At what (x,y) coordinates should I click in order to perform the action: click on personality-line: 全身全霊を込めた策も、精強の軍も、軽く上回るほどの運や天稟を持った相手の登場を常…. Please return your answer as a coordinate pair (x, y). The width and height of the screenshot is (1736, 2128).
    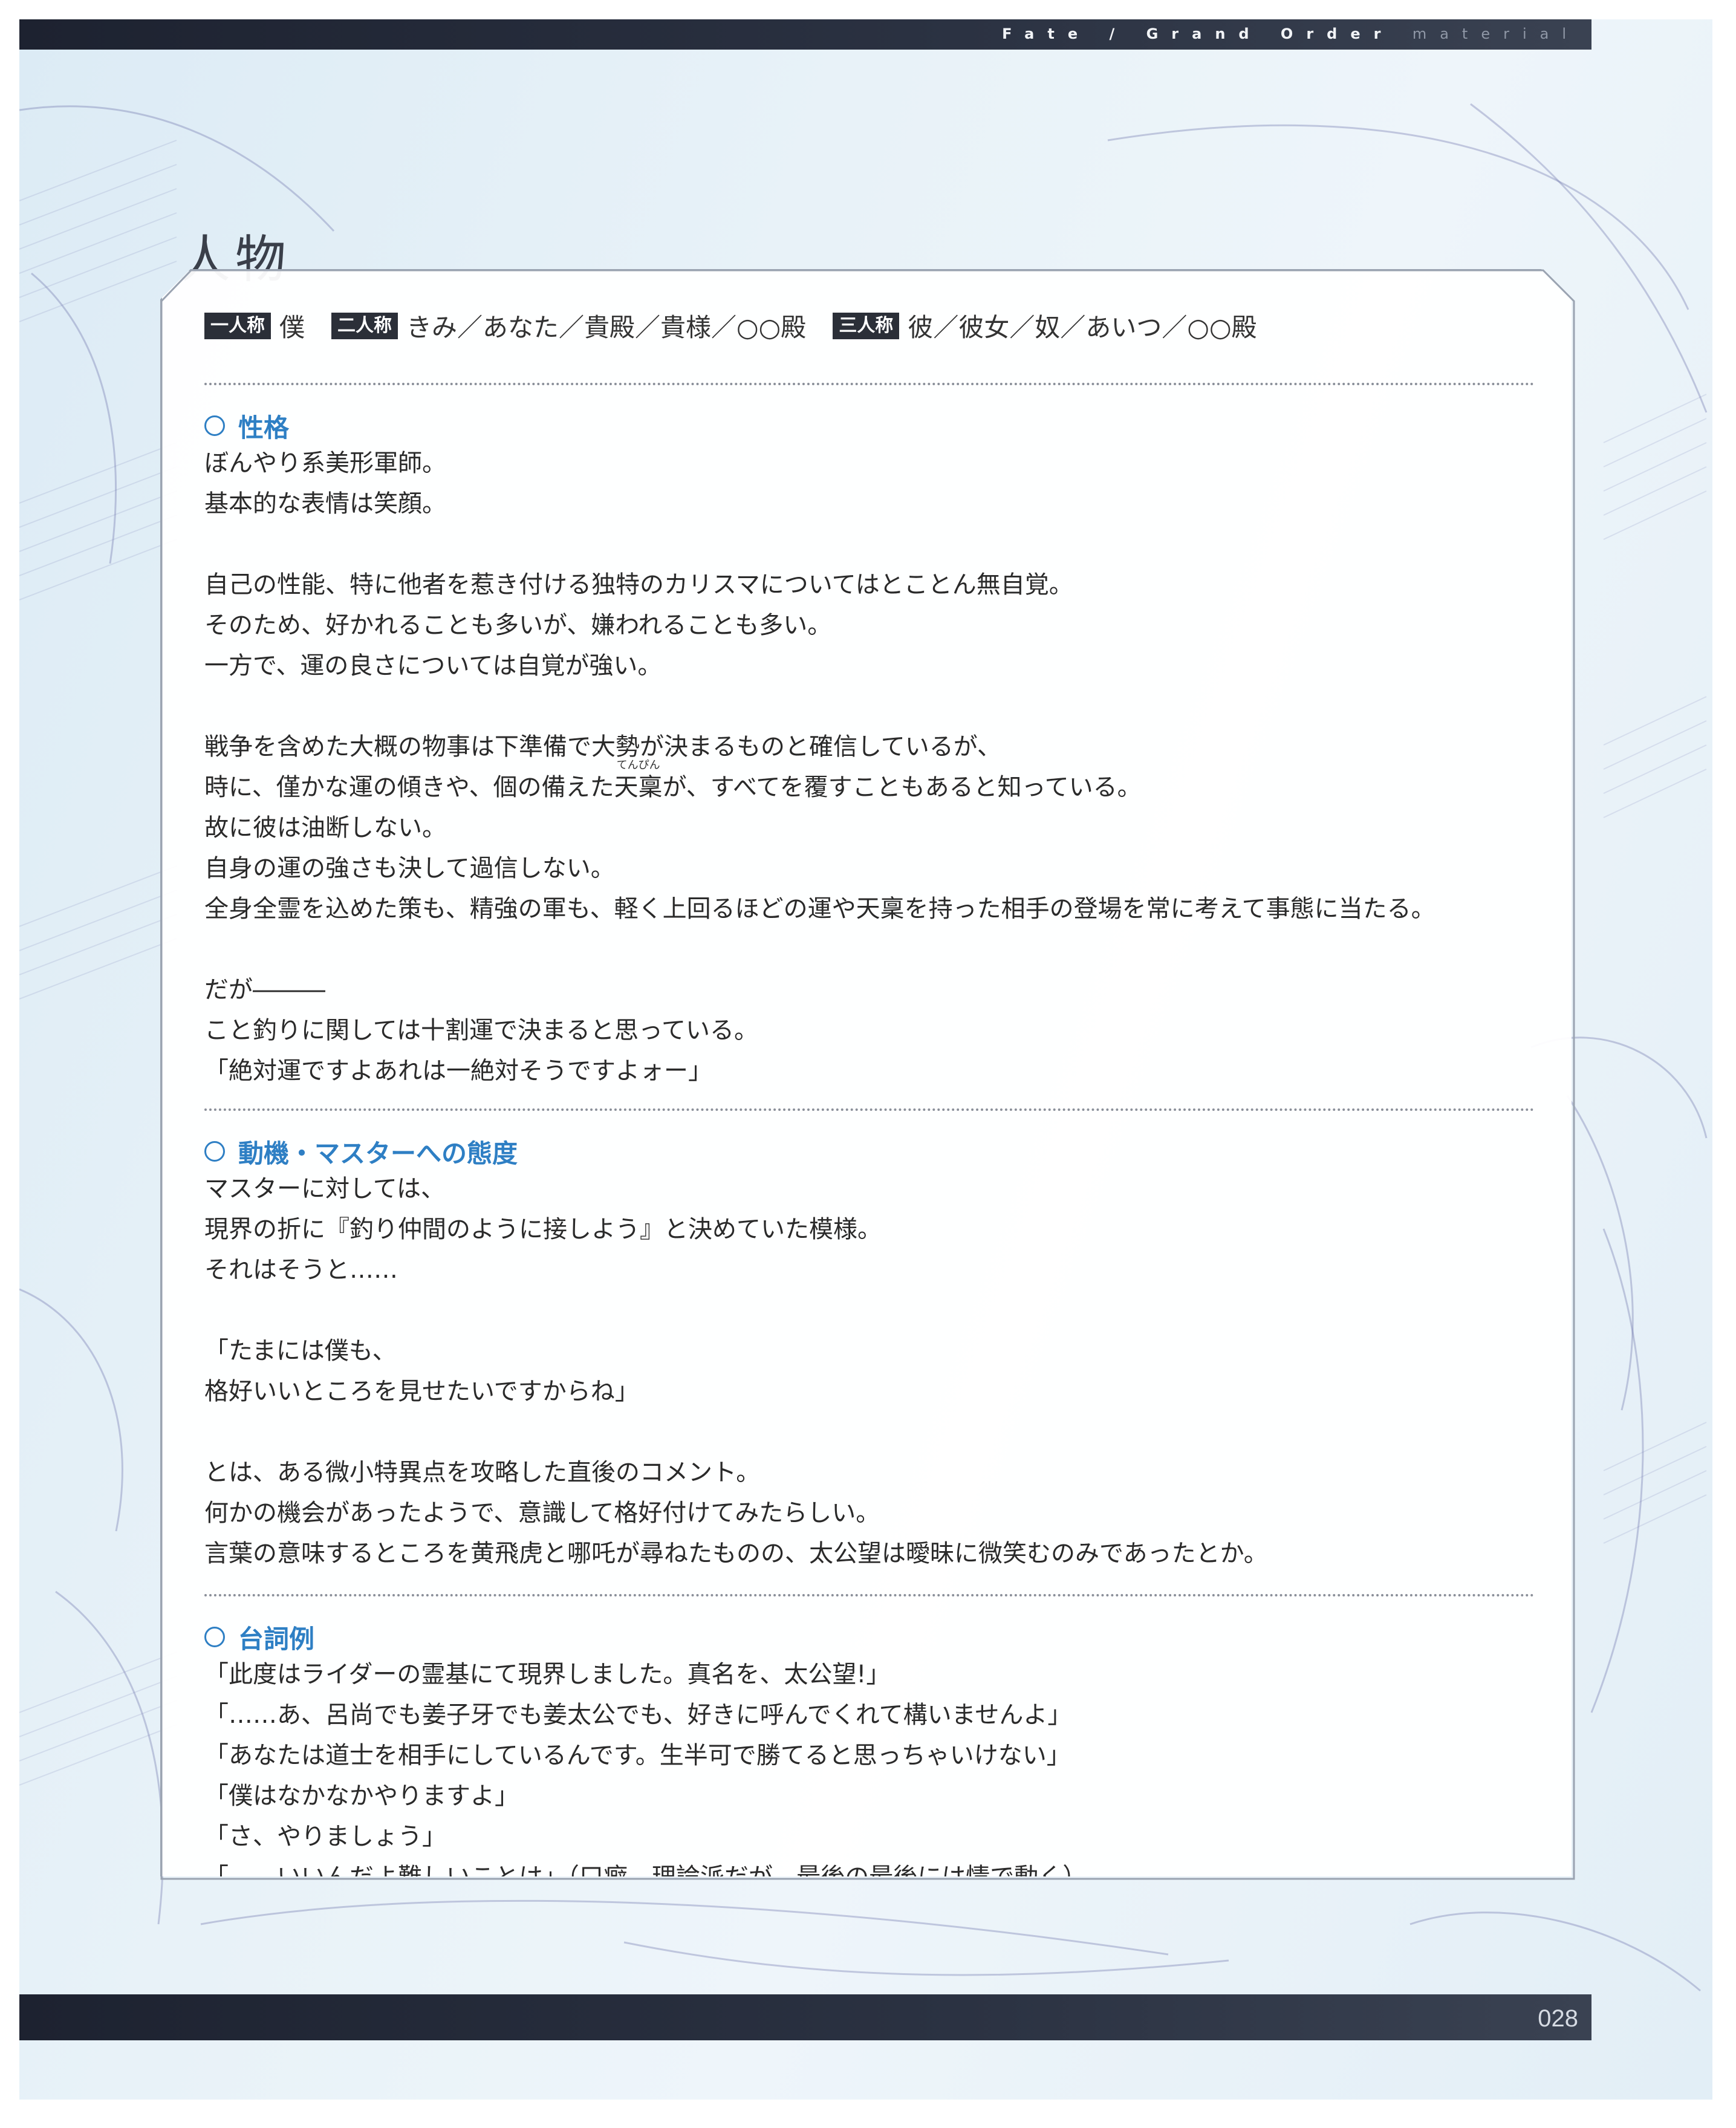
    Looking at the image, I should click on (820, 909).